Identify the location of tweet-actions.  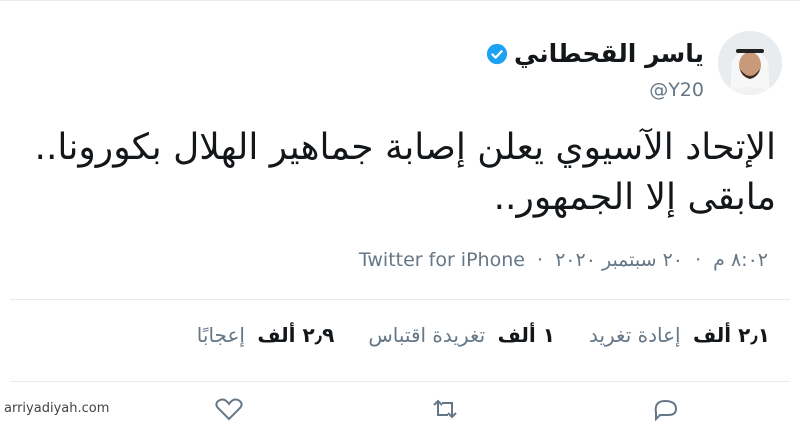
(400, 409).